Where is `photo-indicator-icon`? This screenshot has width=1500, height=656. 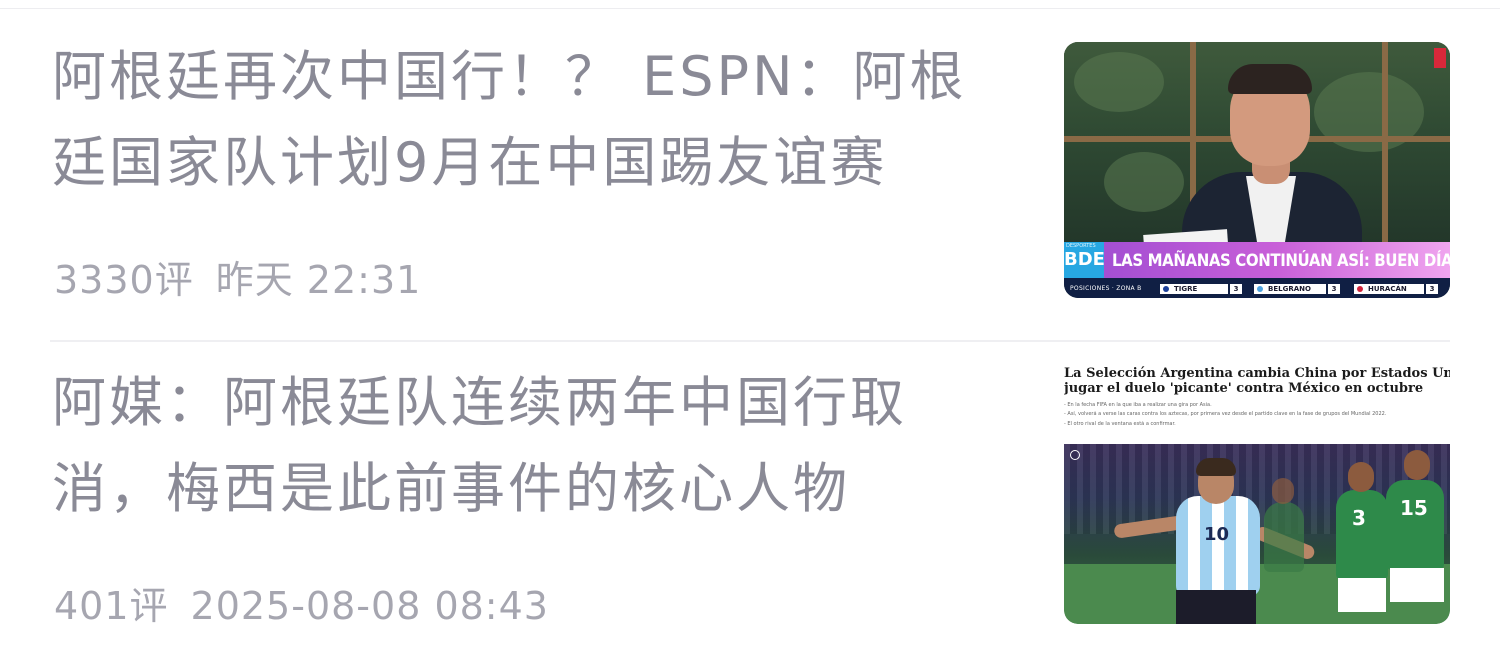
photo-indicator-icon is located at coordinates (1075, 455).